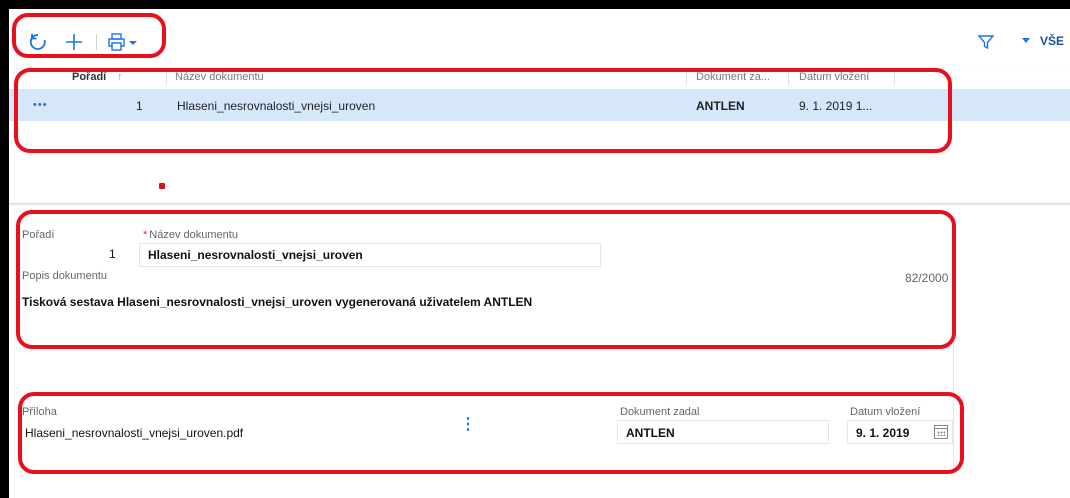 This screenshot has width=1070, height=498. What do you see at coordinates (96, 42) in the screenshot?
I see `toolbar-separator` at bounding box center [96, 42].